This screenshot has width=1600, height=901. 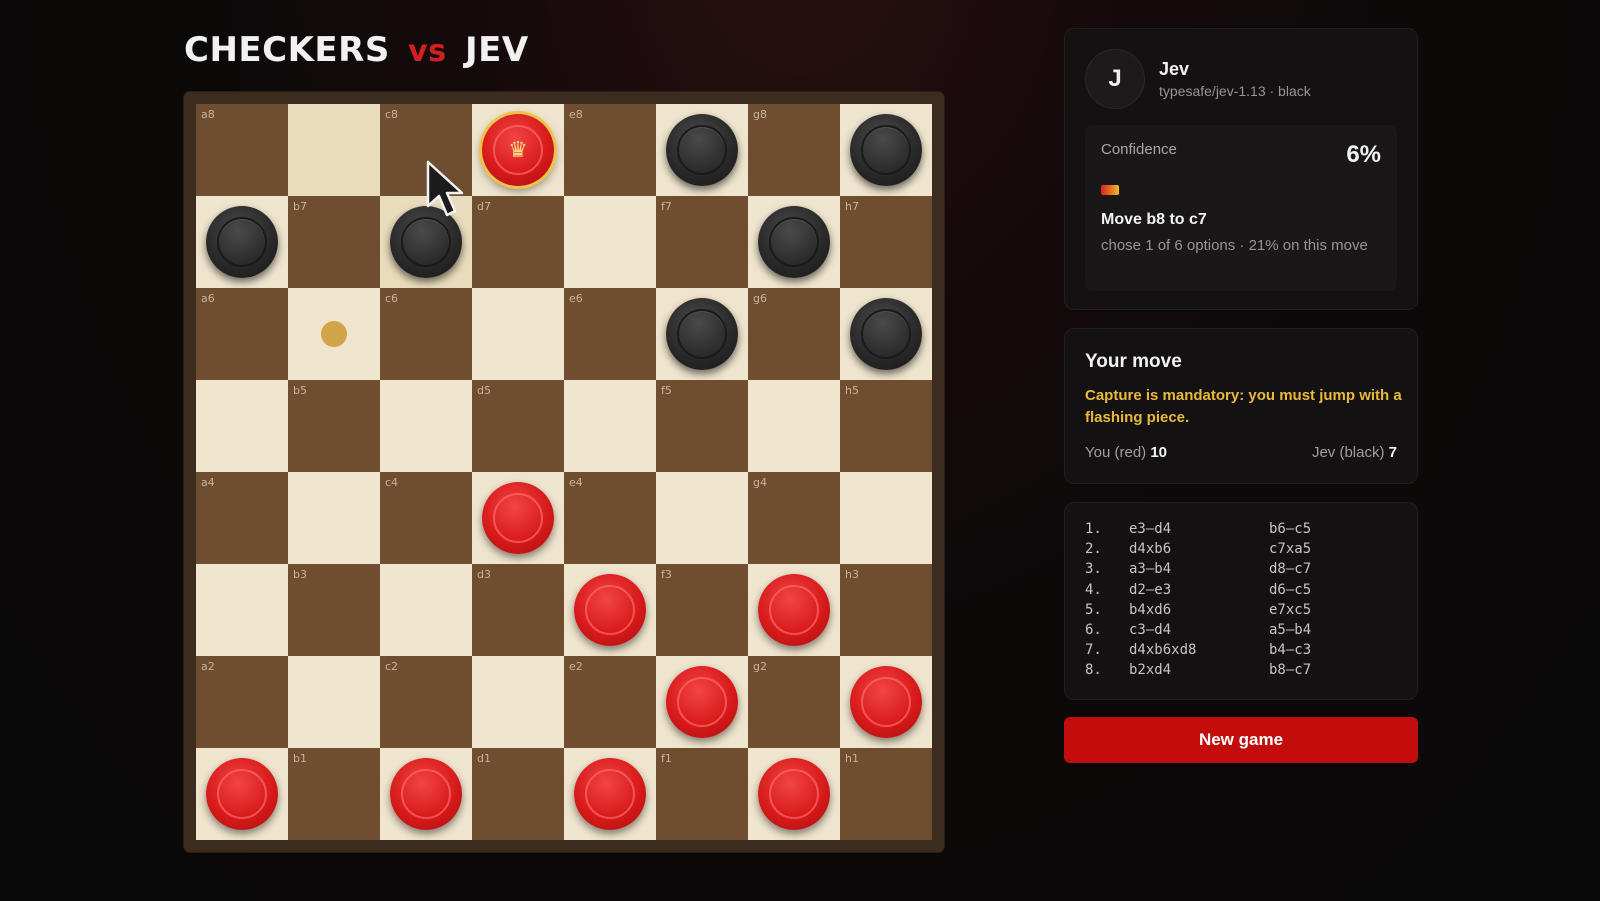 What do you see at coordinates (242, 334) in the screenshot?
I see `square-a6: a6` at bounding box center [242, 334].